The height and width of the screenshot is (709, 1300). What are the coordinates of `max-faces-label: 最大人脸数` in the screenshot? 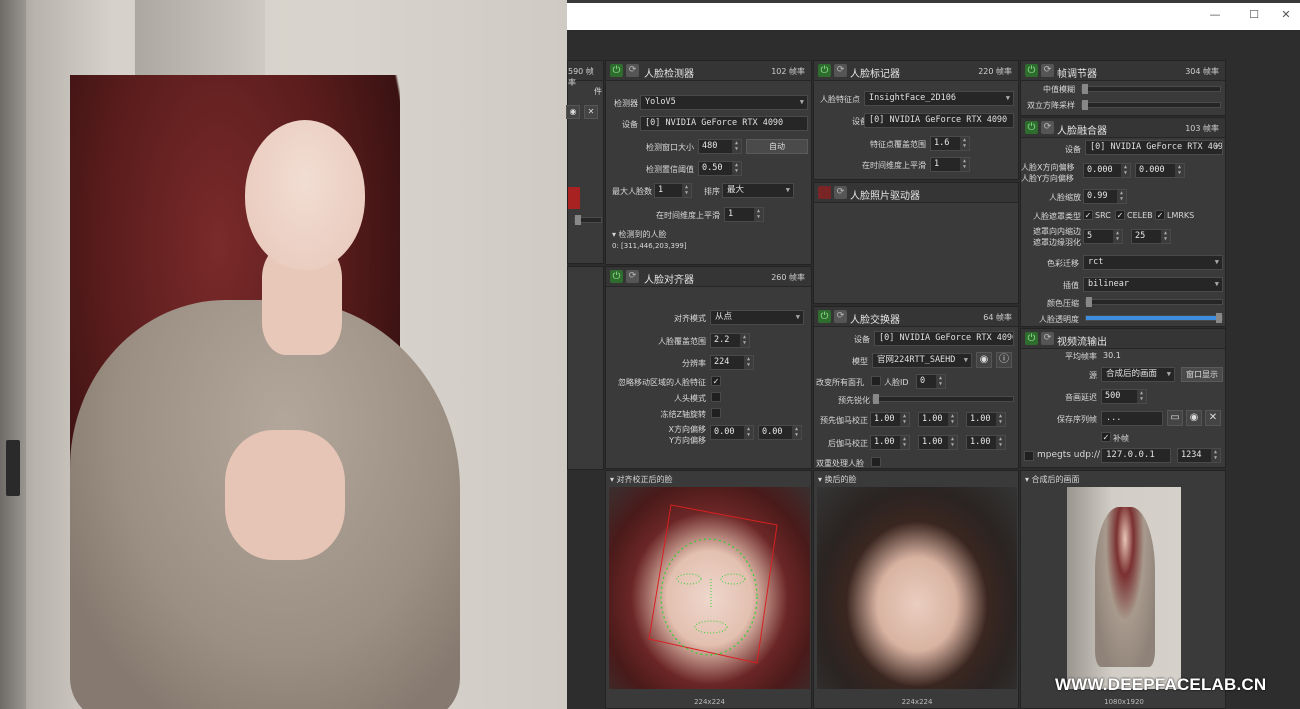 It's located at (632, 191).